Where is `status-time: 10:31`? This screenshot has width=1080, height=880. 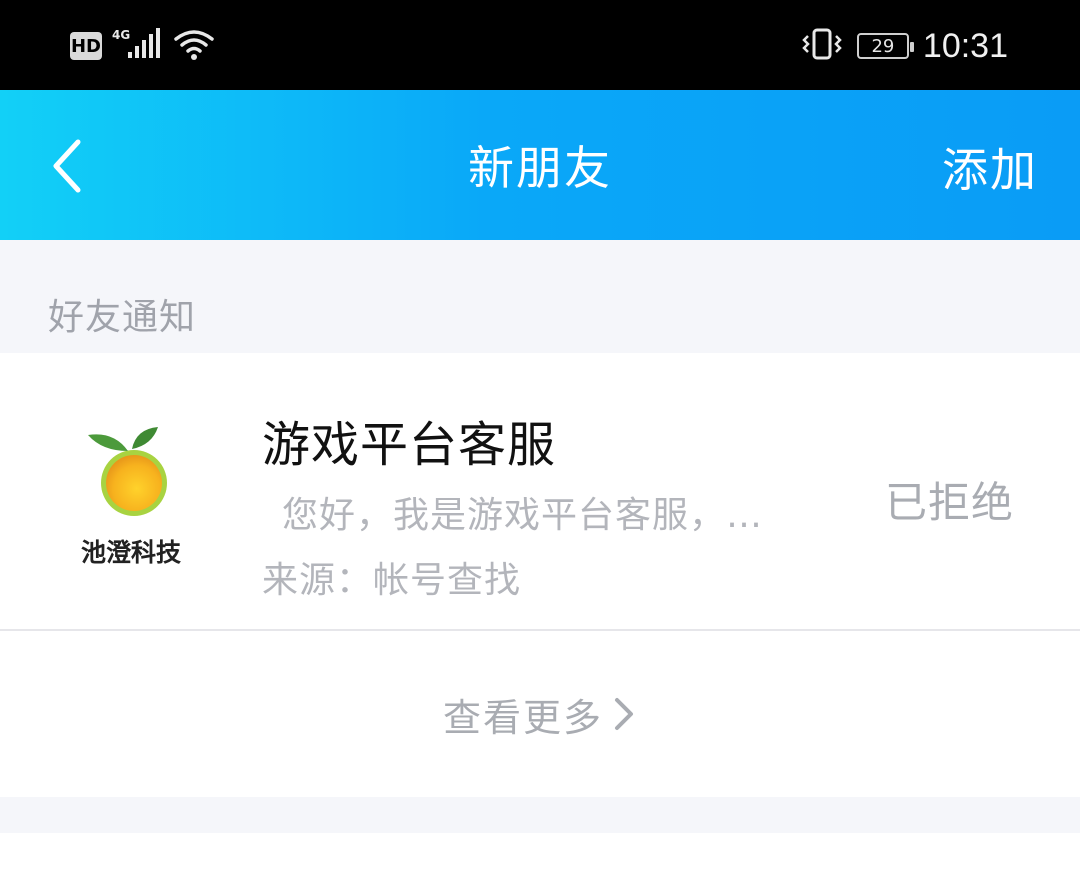 status-time: 10:31 is located at coordinates (965, 45).